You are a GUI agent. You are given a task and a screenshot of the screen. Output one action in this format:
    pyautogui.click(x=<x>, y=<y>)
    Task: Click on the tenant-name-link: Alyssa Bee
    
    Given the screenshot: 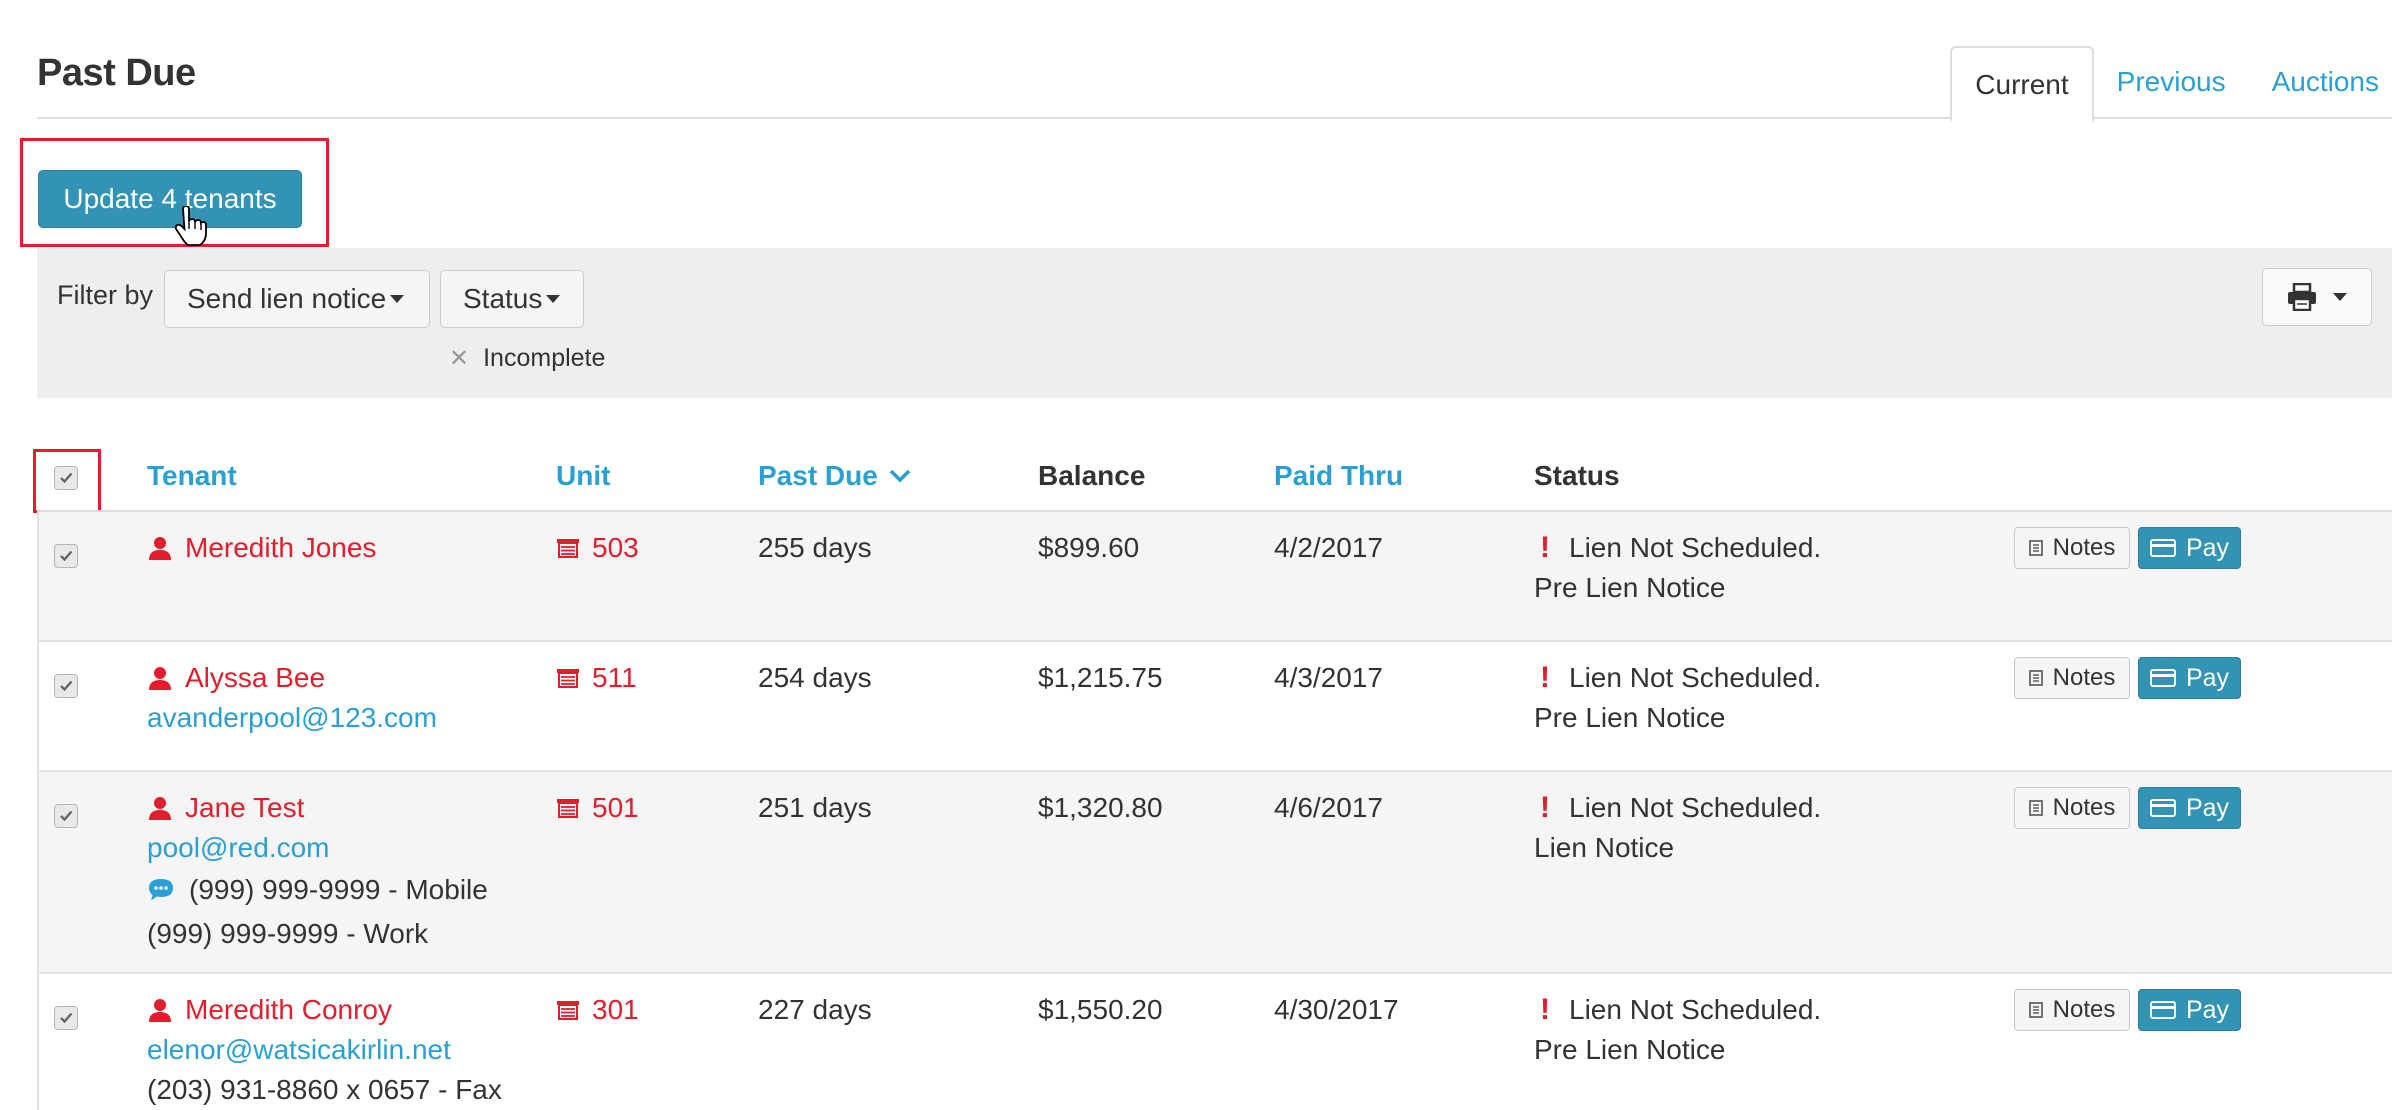 What is the action you would take?
    pyautogui.click(x=292, y=678)
    